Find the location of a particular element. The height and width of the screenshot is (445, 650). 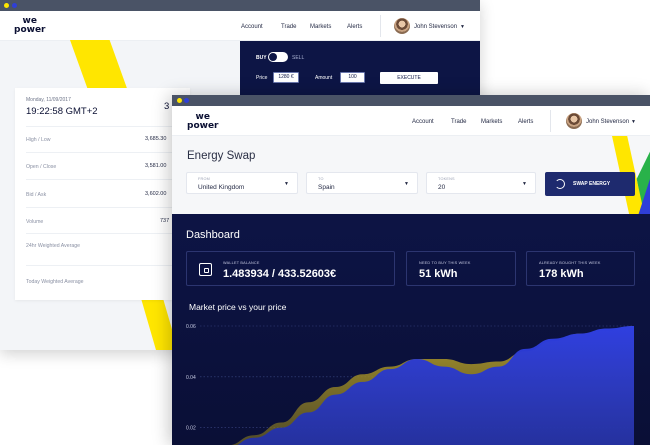

stats-label-today-avg: Today Weighted Average is located at coordinates (55, 282).